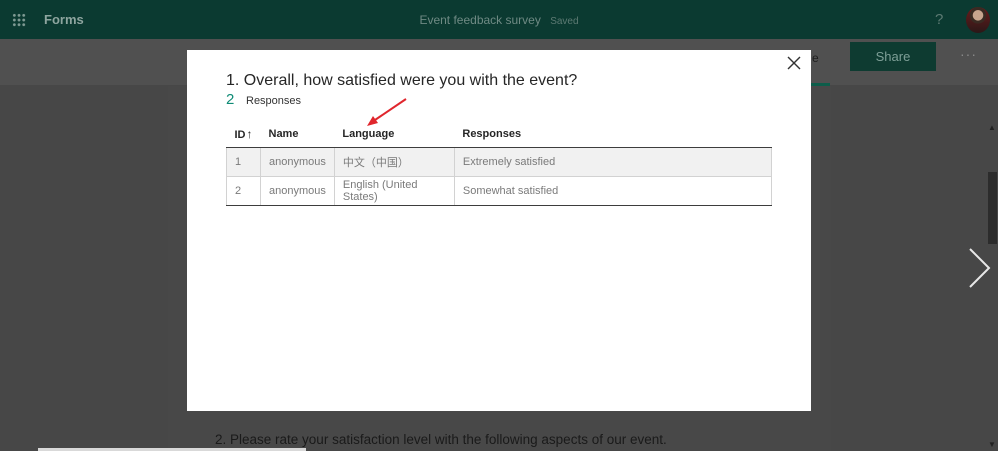 This screenshot has width=998, height=451. Describe the element at coordinates (230, 99) in the screenshot. I see `response-count: 2` at that location.